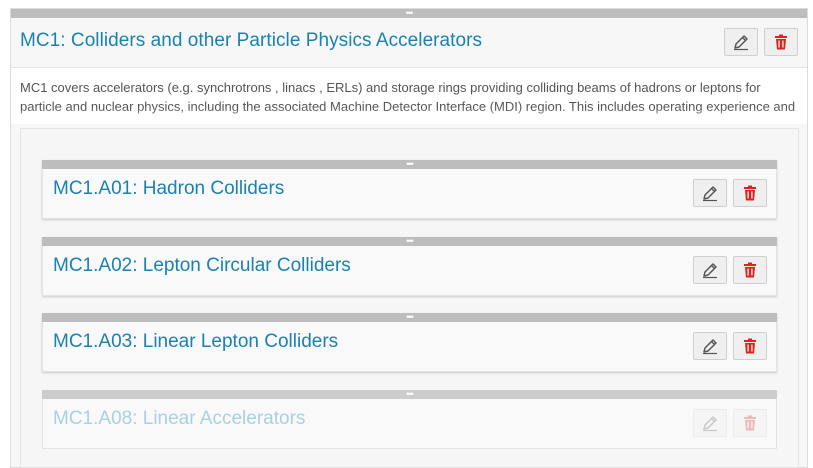 Image resolution: width=813 pixels, height=468 pixels. I want to click on card-header: MC1.A08: Linear Accelerators, so click(409, 424).